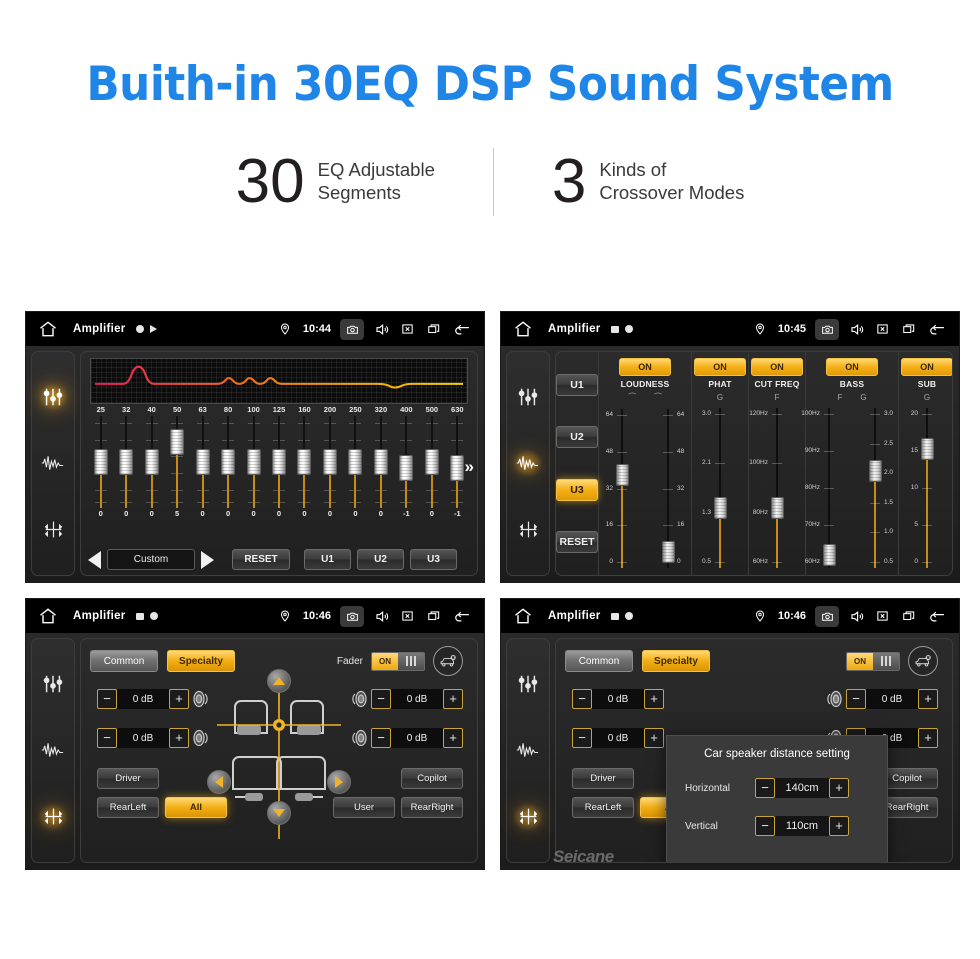  I want to click on nav-down-button, so click(279, 813).